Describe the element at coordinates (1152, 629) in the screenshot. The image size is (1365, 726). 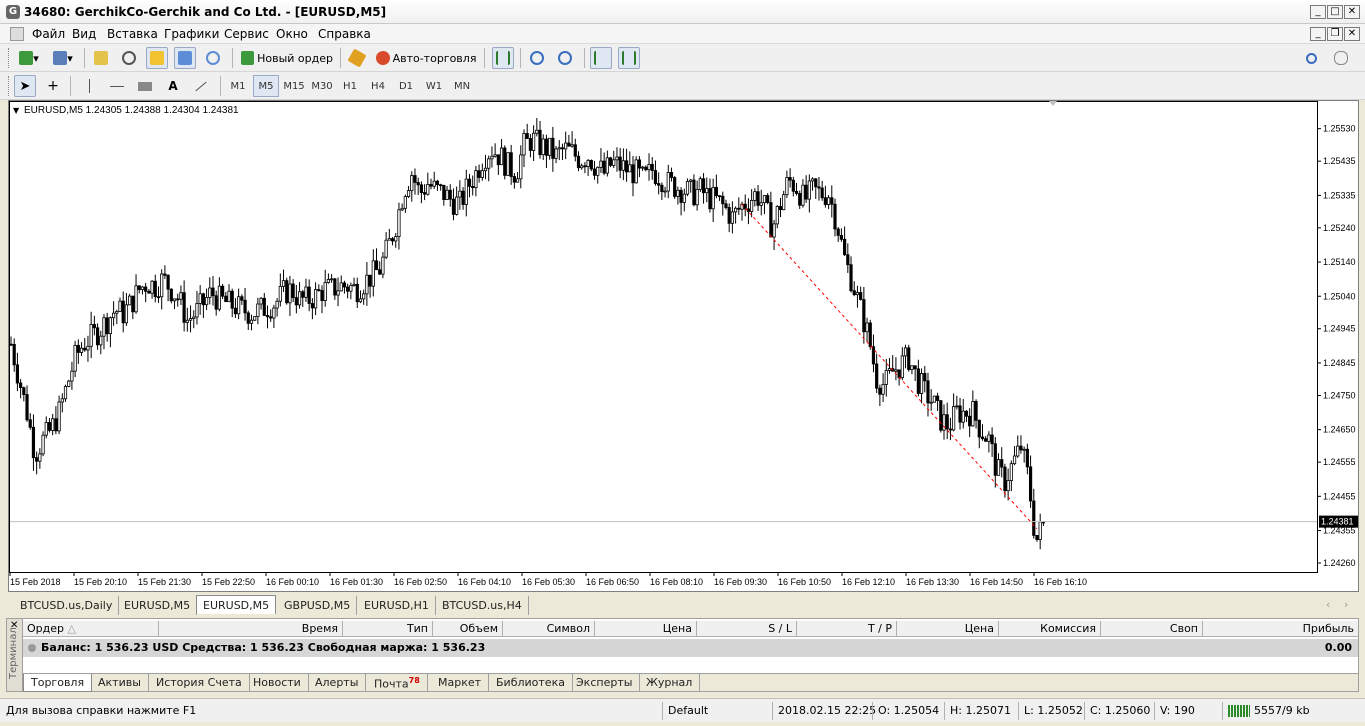
I see `col-swap: Своп` at that location.